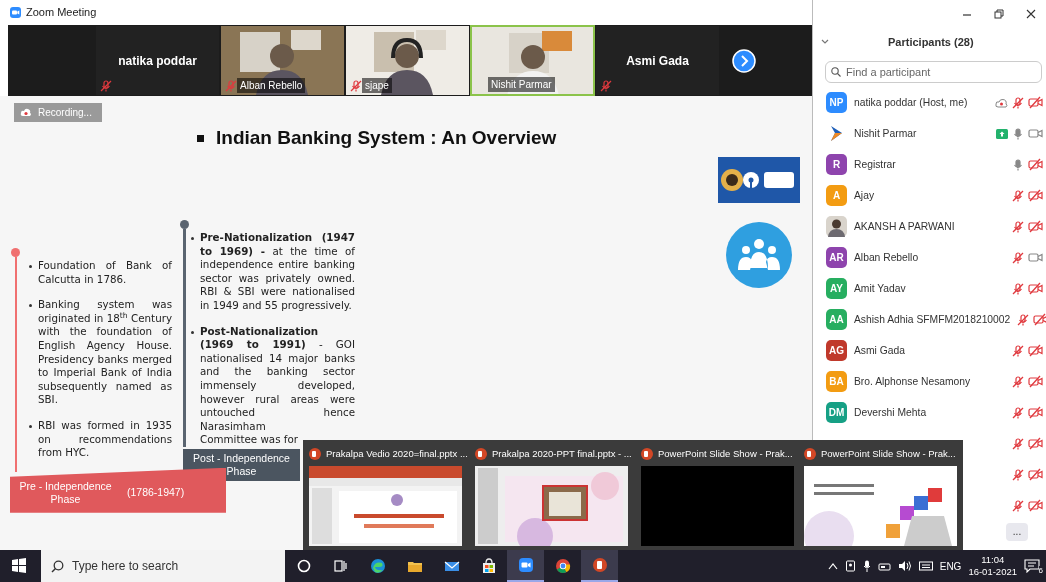  I want to click on chevron-up-icon, so click(832, 566).